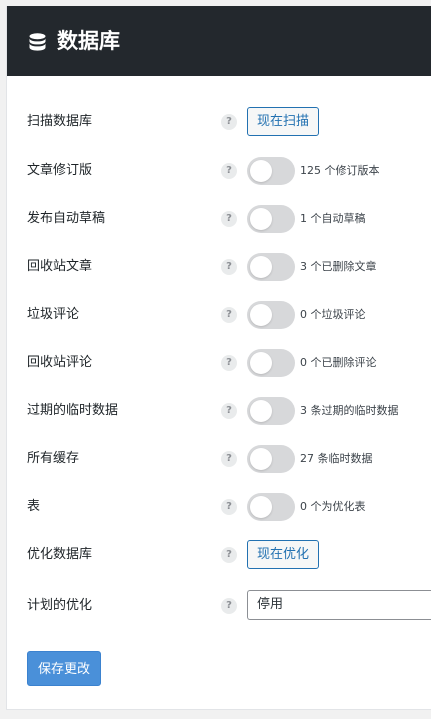  I want to click on setting-label: 计划的优化, so click(60, 605).